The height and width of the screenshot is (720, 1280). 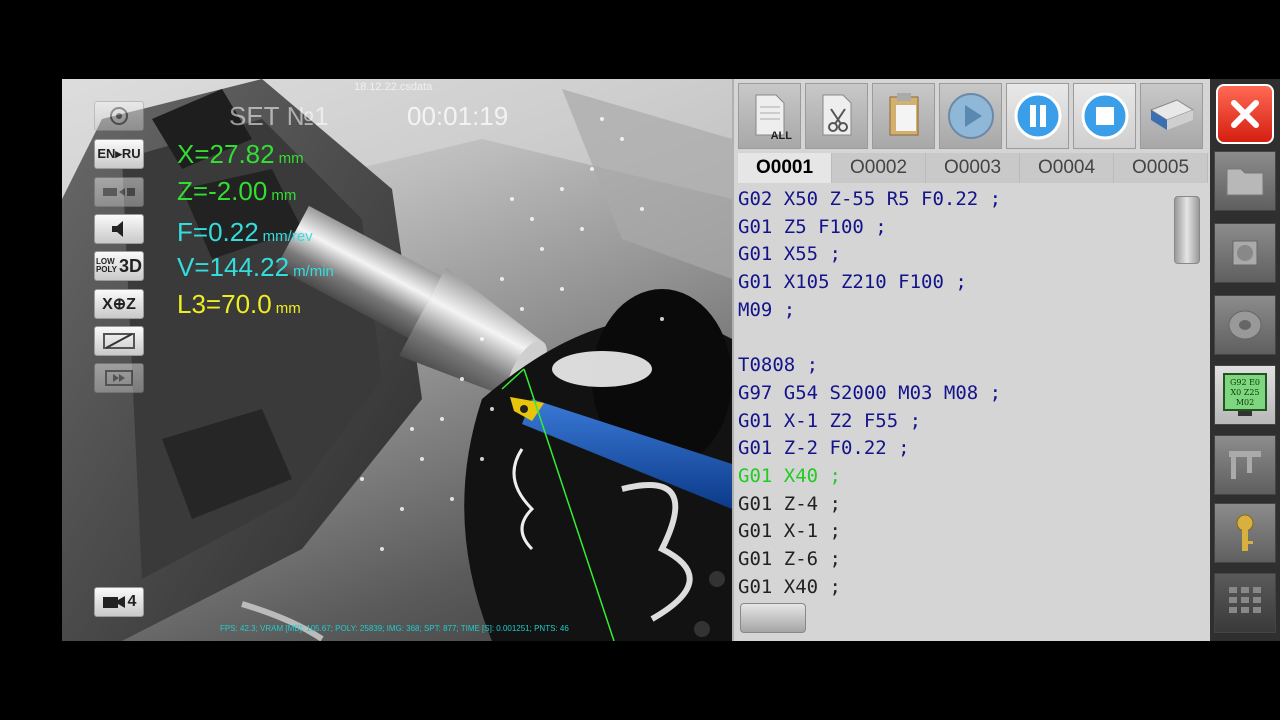 What do you see at coordinates (953, 200) in the screenshot?
I see `code-line: G02 X50 Z-55 R5 F0.22 ;` at bounding box center [953, 200].